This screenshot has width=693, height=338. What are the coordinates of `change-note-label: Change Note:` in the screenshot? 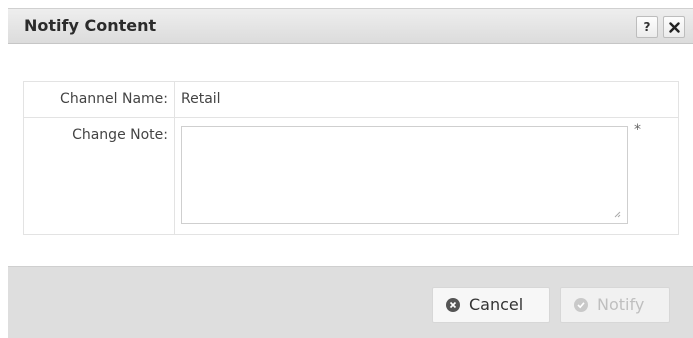 It's located at (99, 176).